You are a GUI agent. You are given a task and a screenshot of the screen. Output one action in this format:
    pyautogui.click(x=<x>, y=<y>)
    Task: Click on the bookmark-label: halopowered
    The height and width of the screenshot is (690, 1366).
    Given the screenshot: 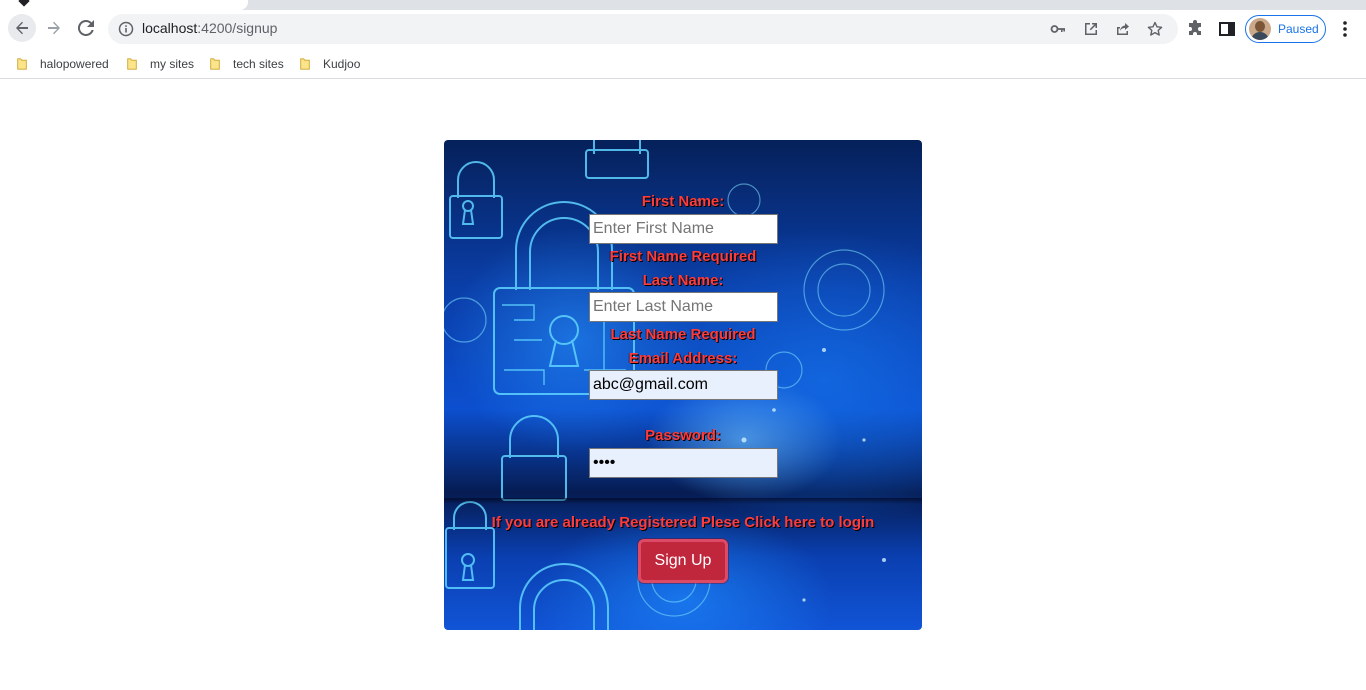 What is the action you would take?
    pyautogui.click(x=74, y=64)
    